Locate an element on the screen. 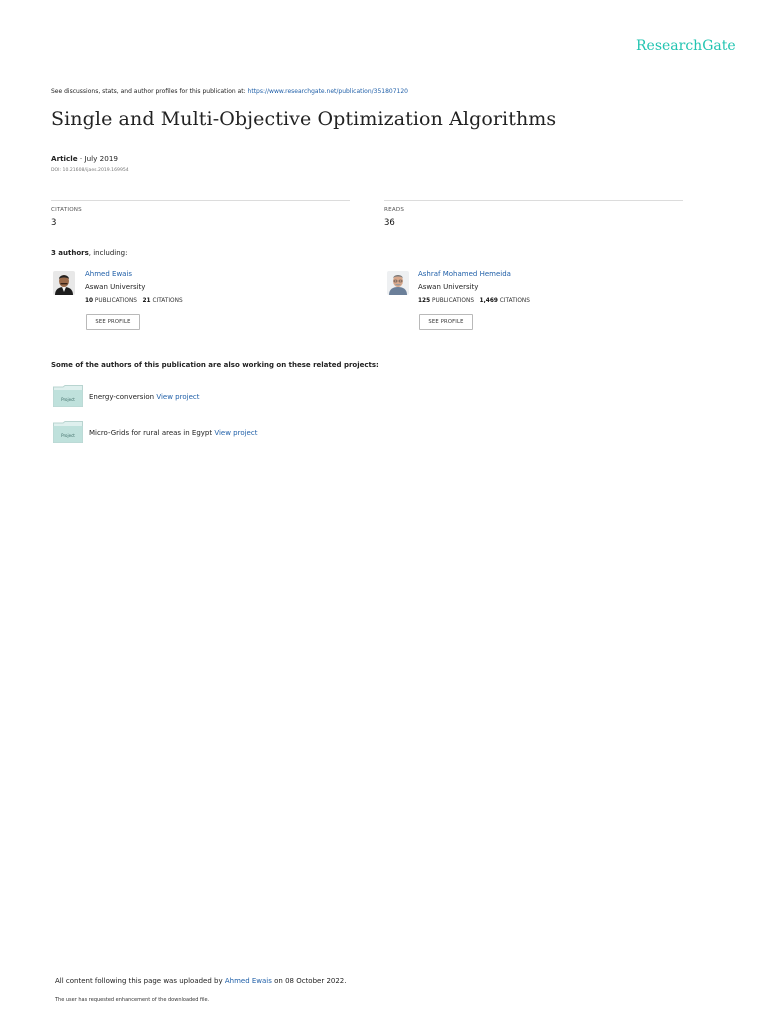  author-publications-count: 125 is located at coordinates (424, 301).